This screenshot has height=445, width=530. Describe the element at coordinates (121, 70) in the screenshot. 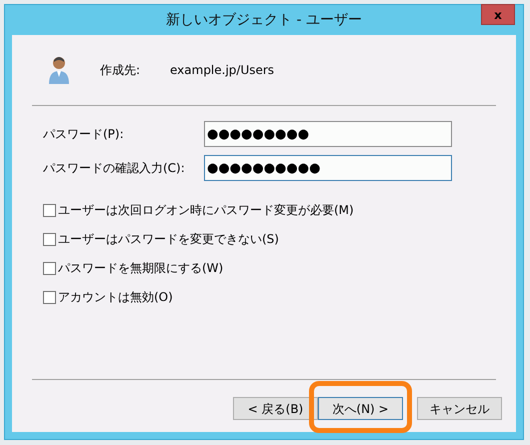

I see `location-label: 作成先:` at that location.